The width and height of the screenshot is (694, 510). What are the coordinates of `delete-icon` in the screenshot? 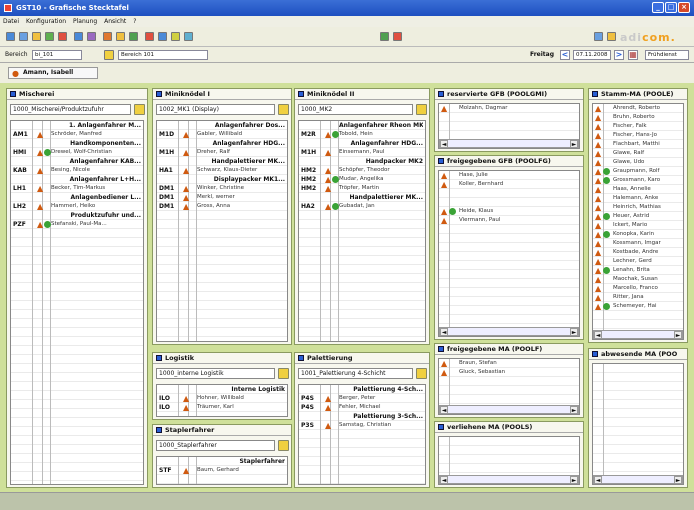 It's located at (62, 36).